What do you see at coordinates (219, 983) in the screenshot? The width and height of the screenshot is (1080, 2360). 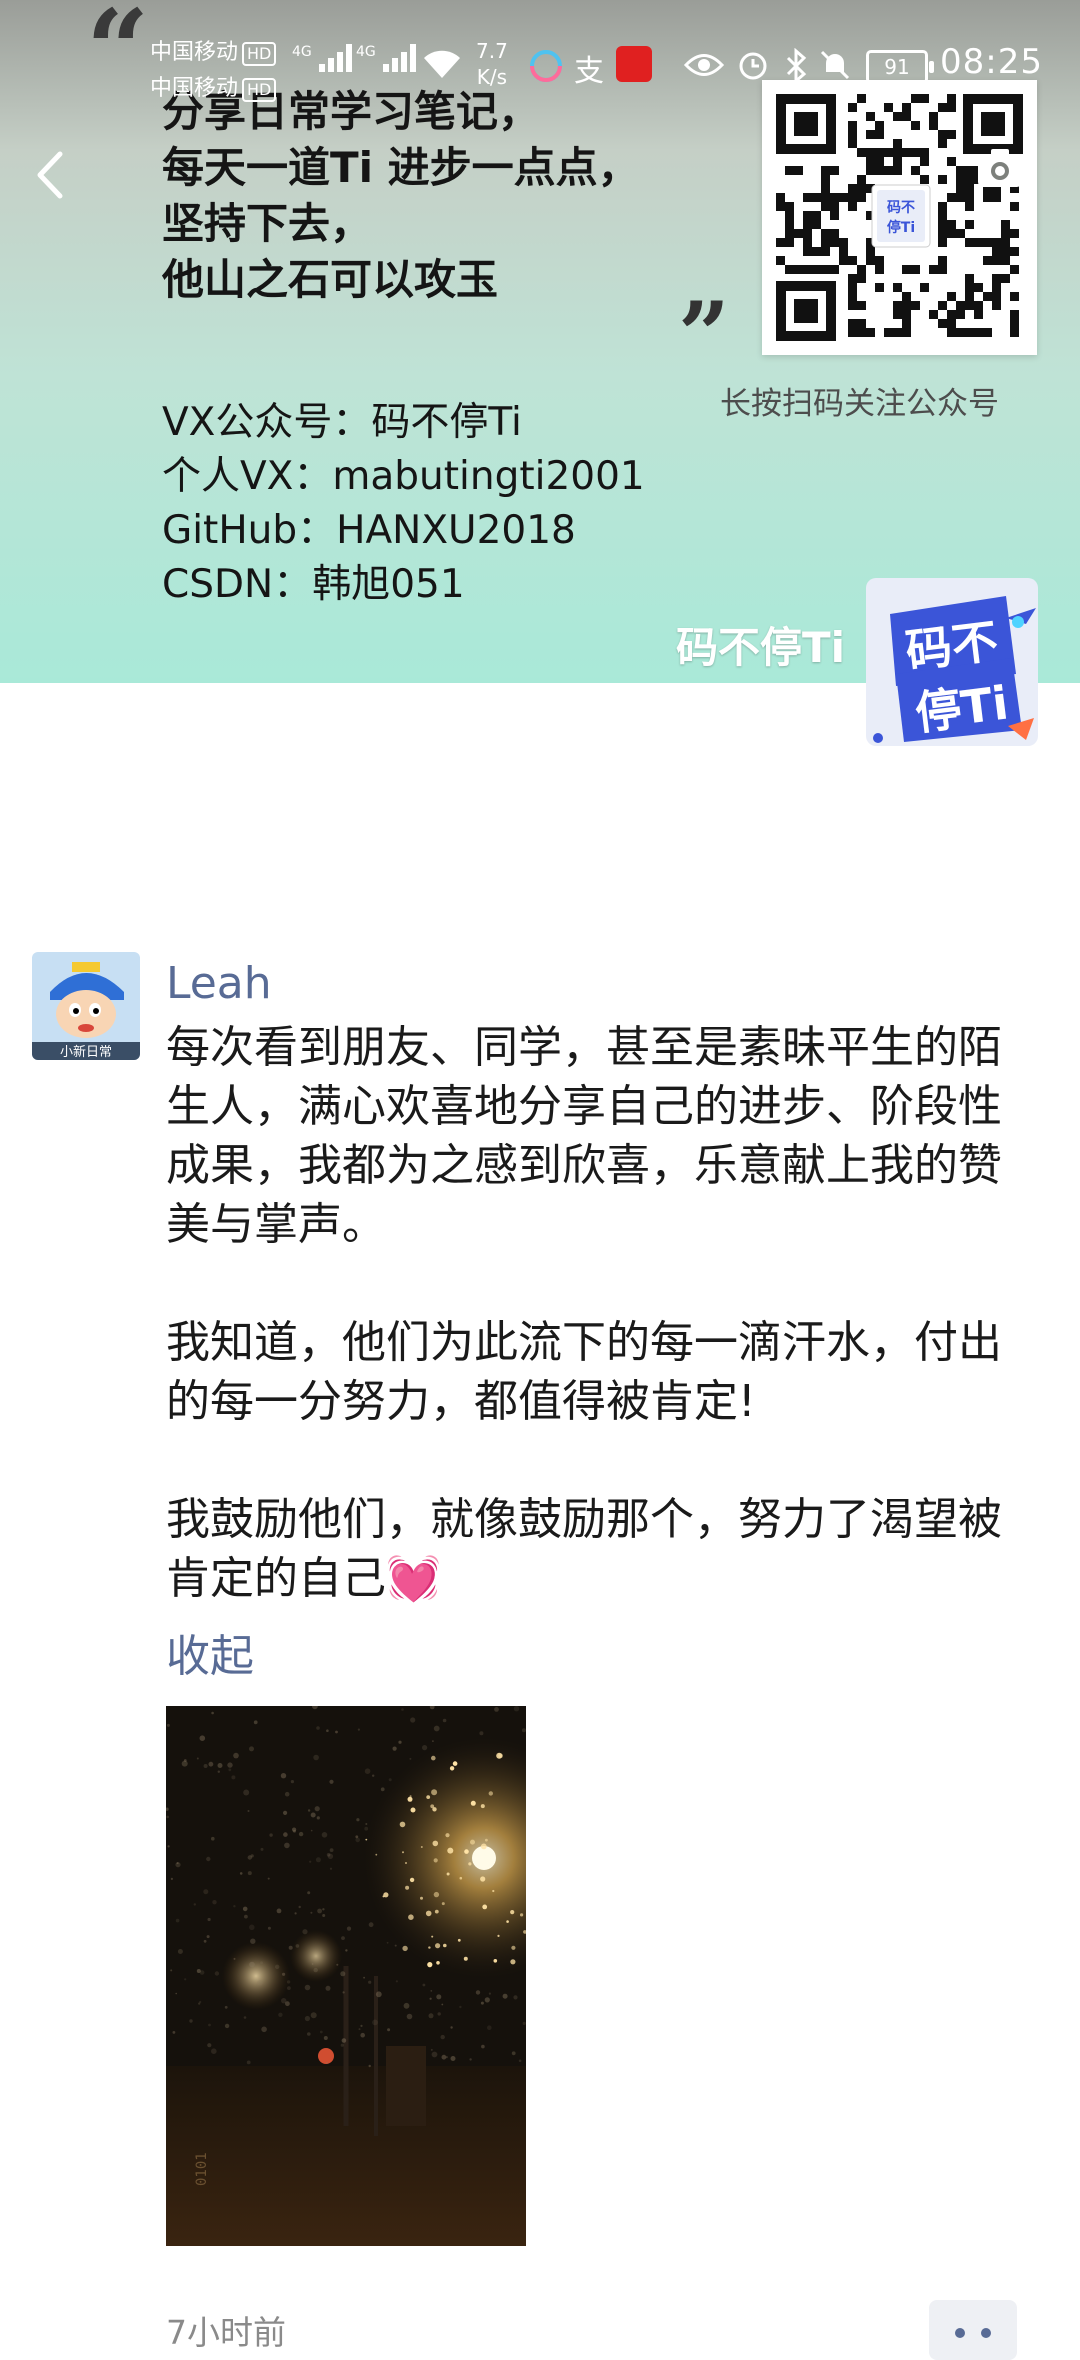 I see `author-name: Leah` at bounding box center [219, 983].